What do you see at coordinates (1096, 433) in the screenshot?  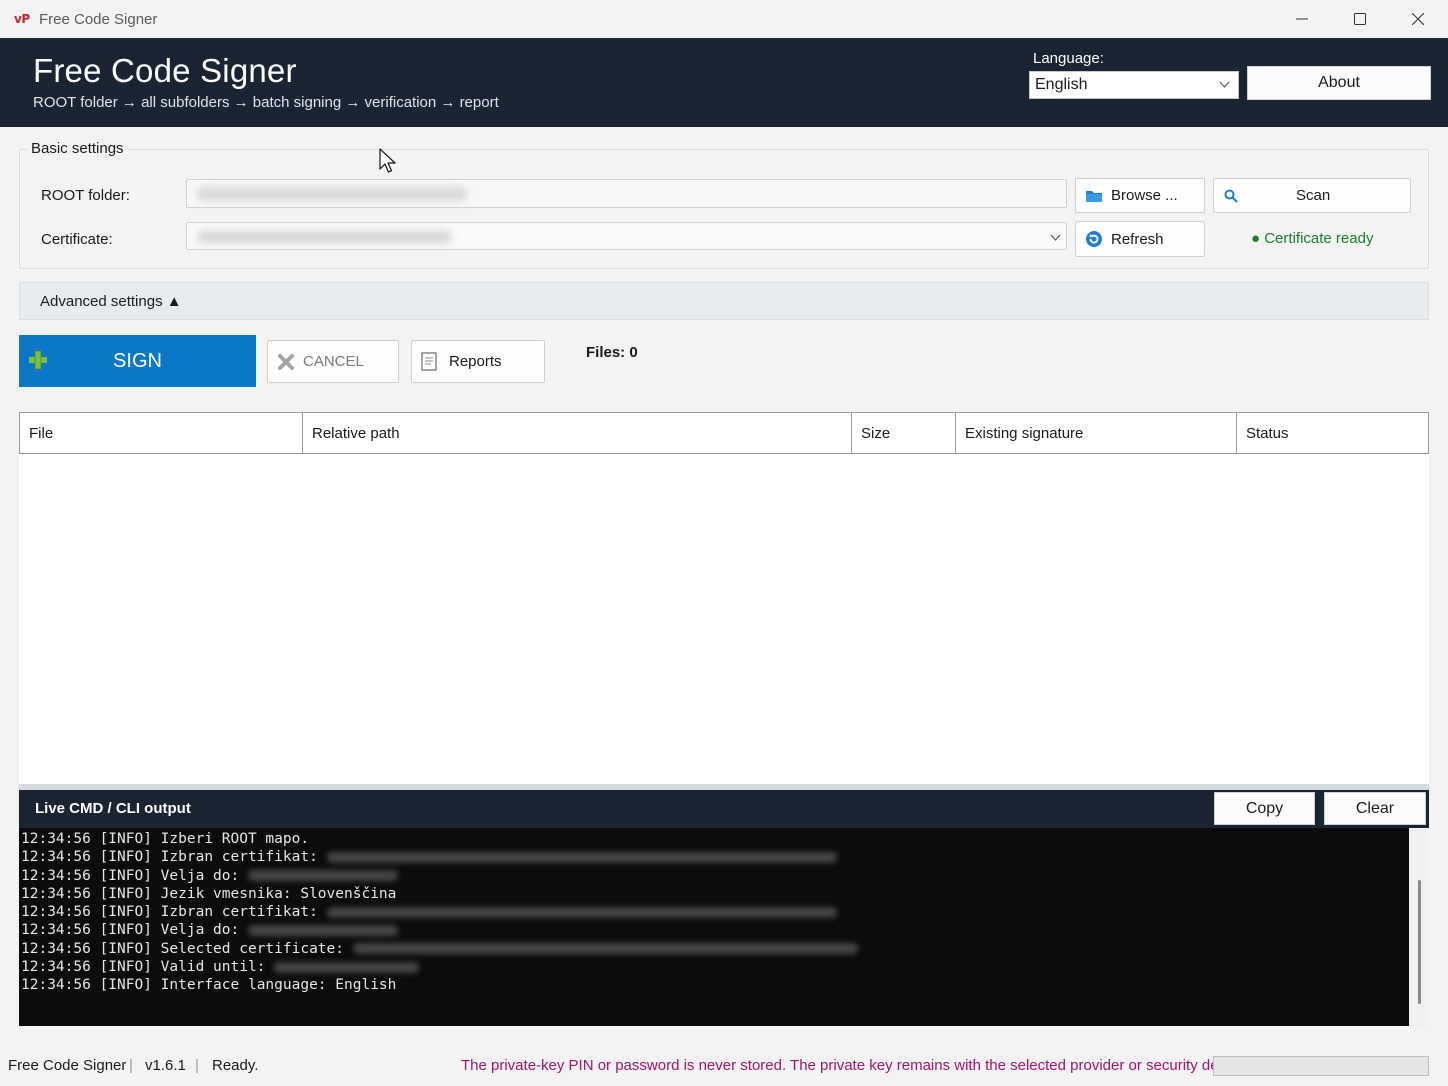 I see `column-header-existing-signature: Existing signature` at bounding box center [1096, 433].